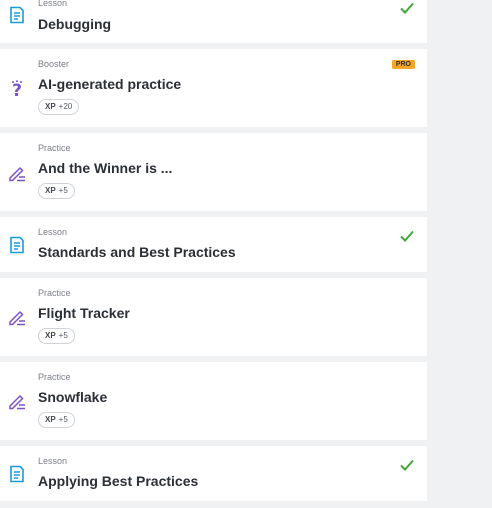  Describe the element at coordinates (213, 21) in the screenshot. I see `lesson-card-debugging: Lesson Debugging` at that location.